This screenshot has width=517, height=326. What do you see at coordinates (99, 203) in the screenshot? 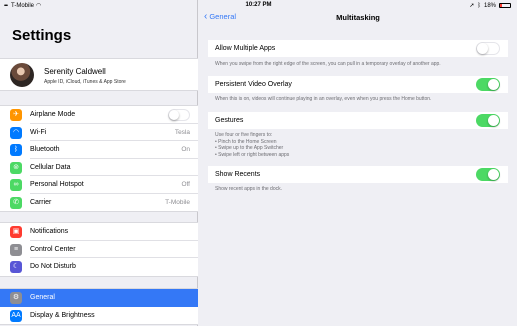
I see `sidebar-item-carrier: ✆ Carrier T-Mobile` at bounding box center [99, 203].